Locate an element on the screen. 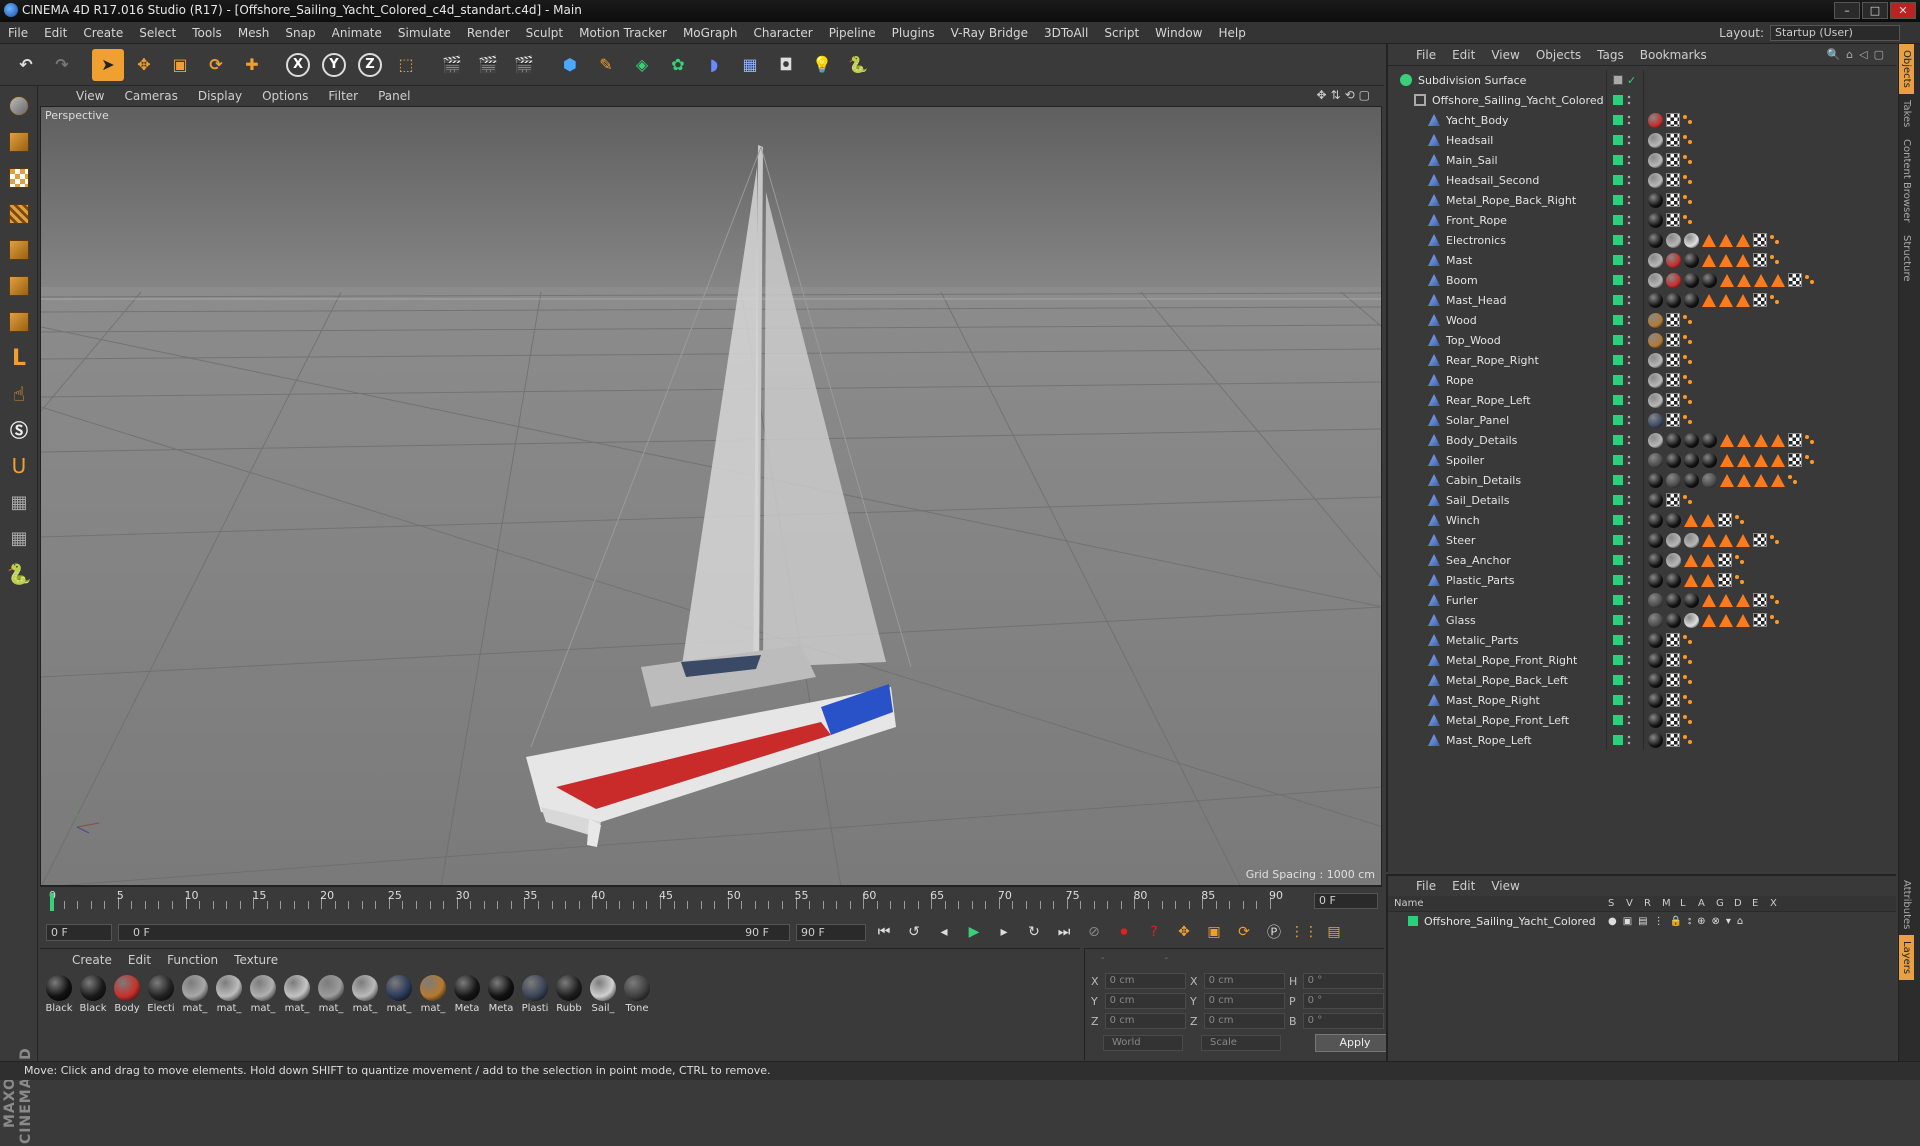  tree-row-object: Sail_Details is located at coordinates (1643, 500).